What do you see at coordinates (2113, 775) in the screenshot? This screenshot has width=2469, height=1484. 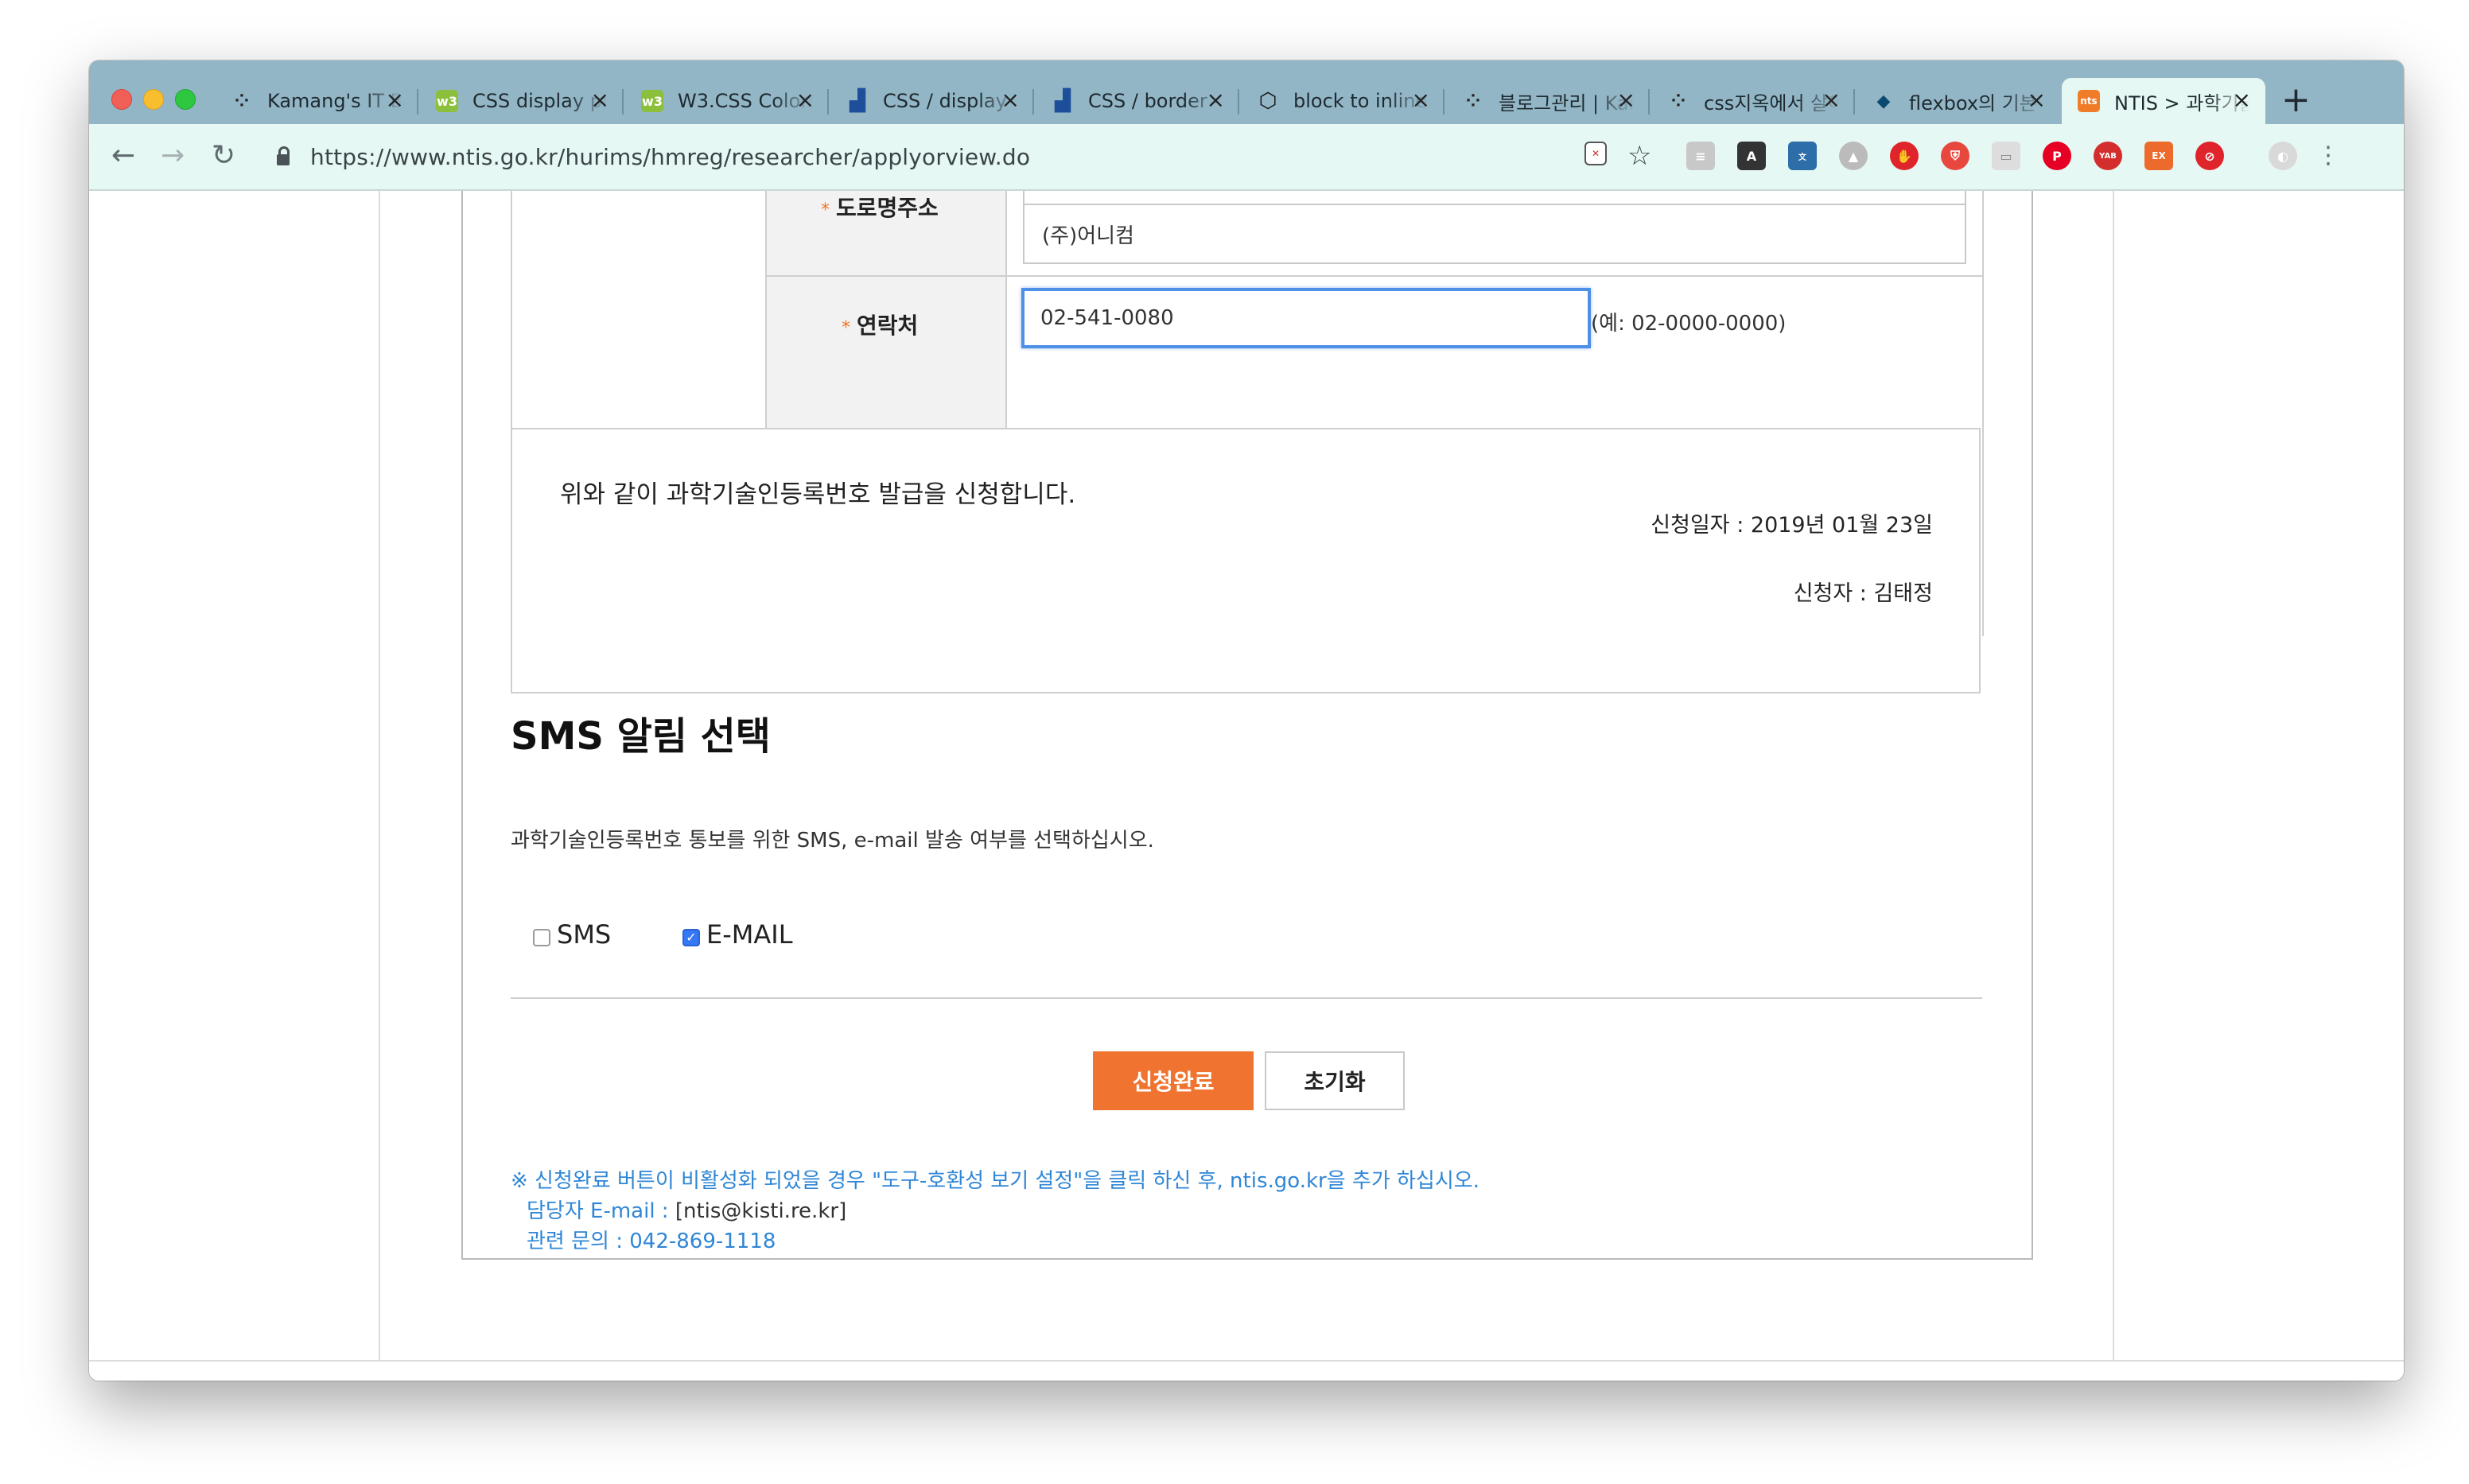 I see `right-divider` at bounding box center [2113, 775].